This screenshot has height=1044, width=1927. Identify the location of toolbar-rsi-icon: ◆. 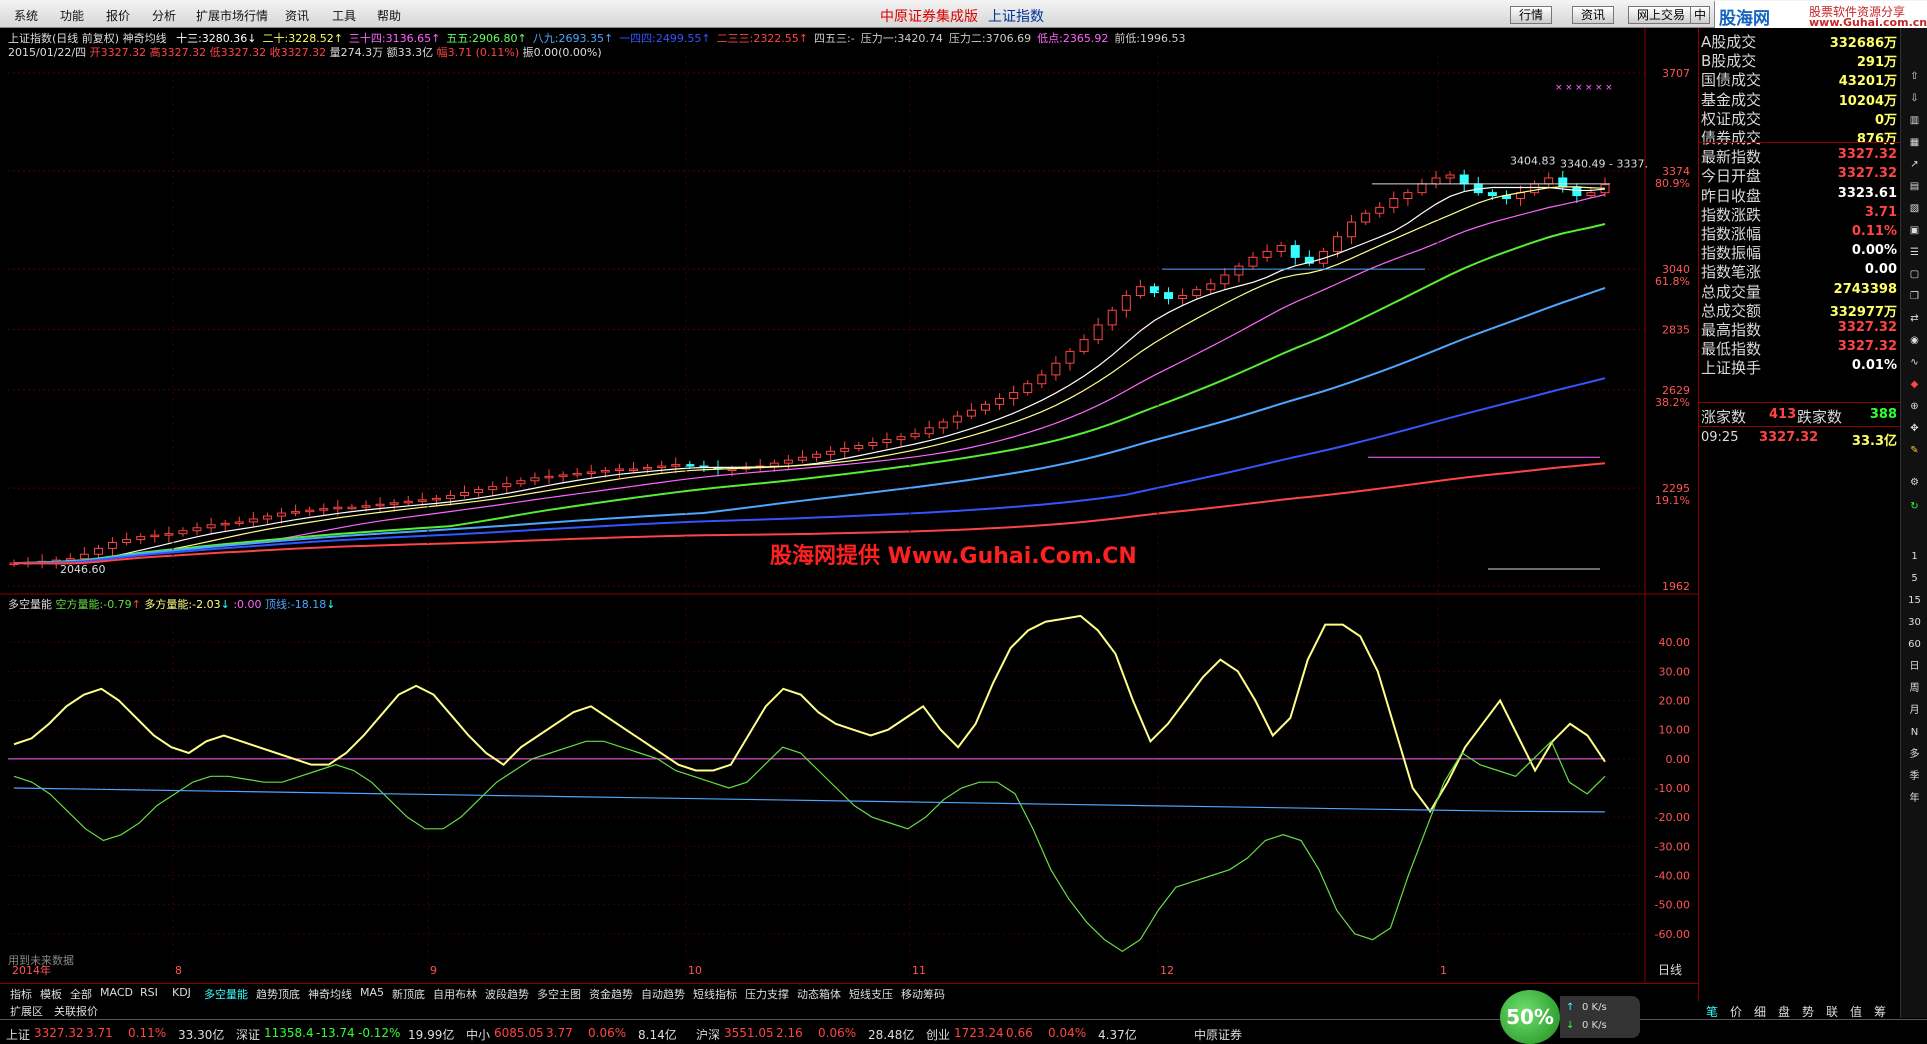
(1914, 384).